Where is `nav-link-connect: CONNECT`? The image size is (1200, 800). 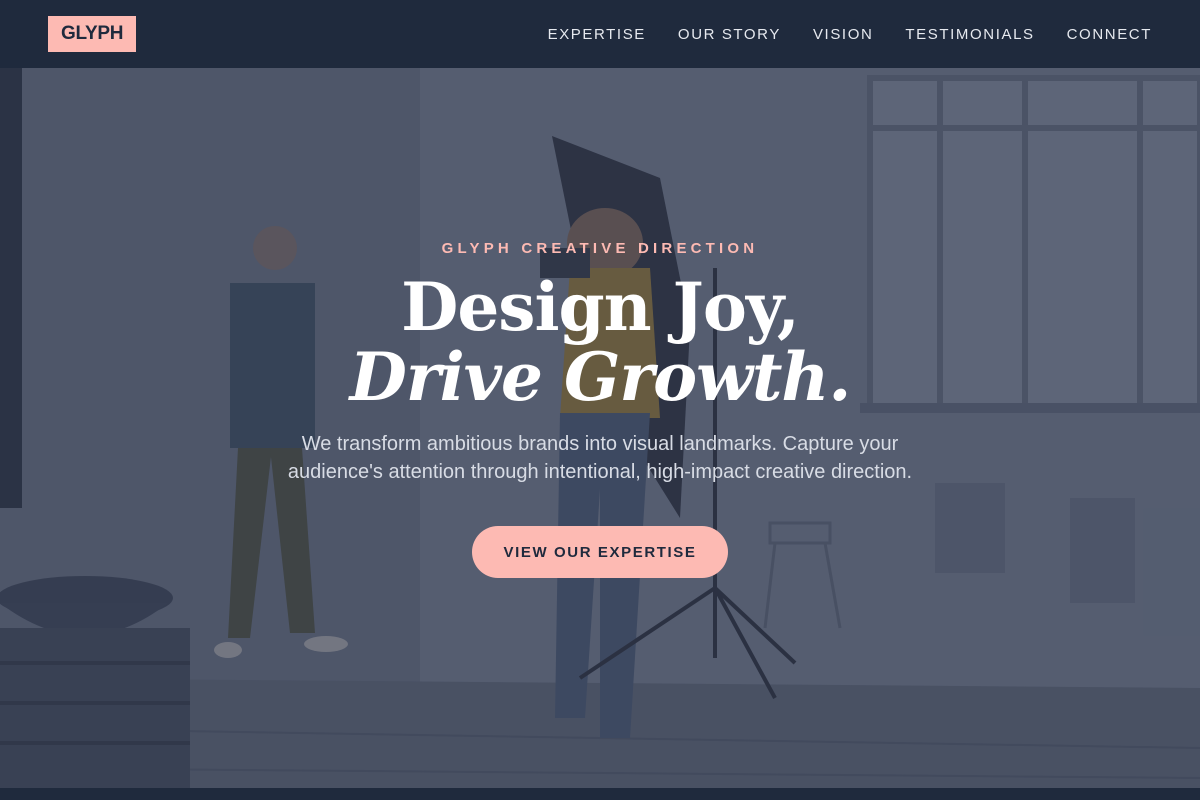 nav-link-connect: CONNECT is located at coordinates (1109, 34).